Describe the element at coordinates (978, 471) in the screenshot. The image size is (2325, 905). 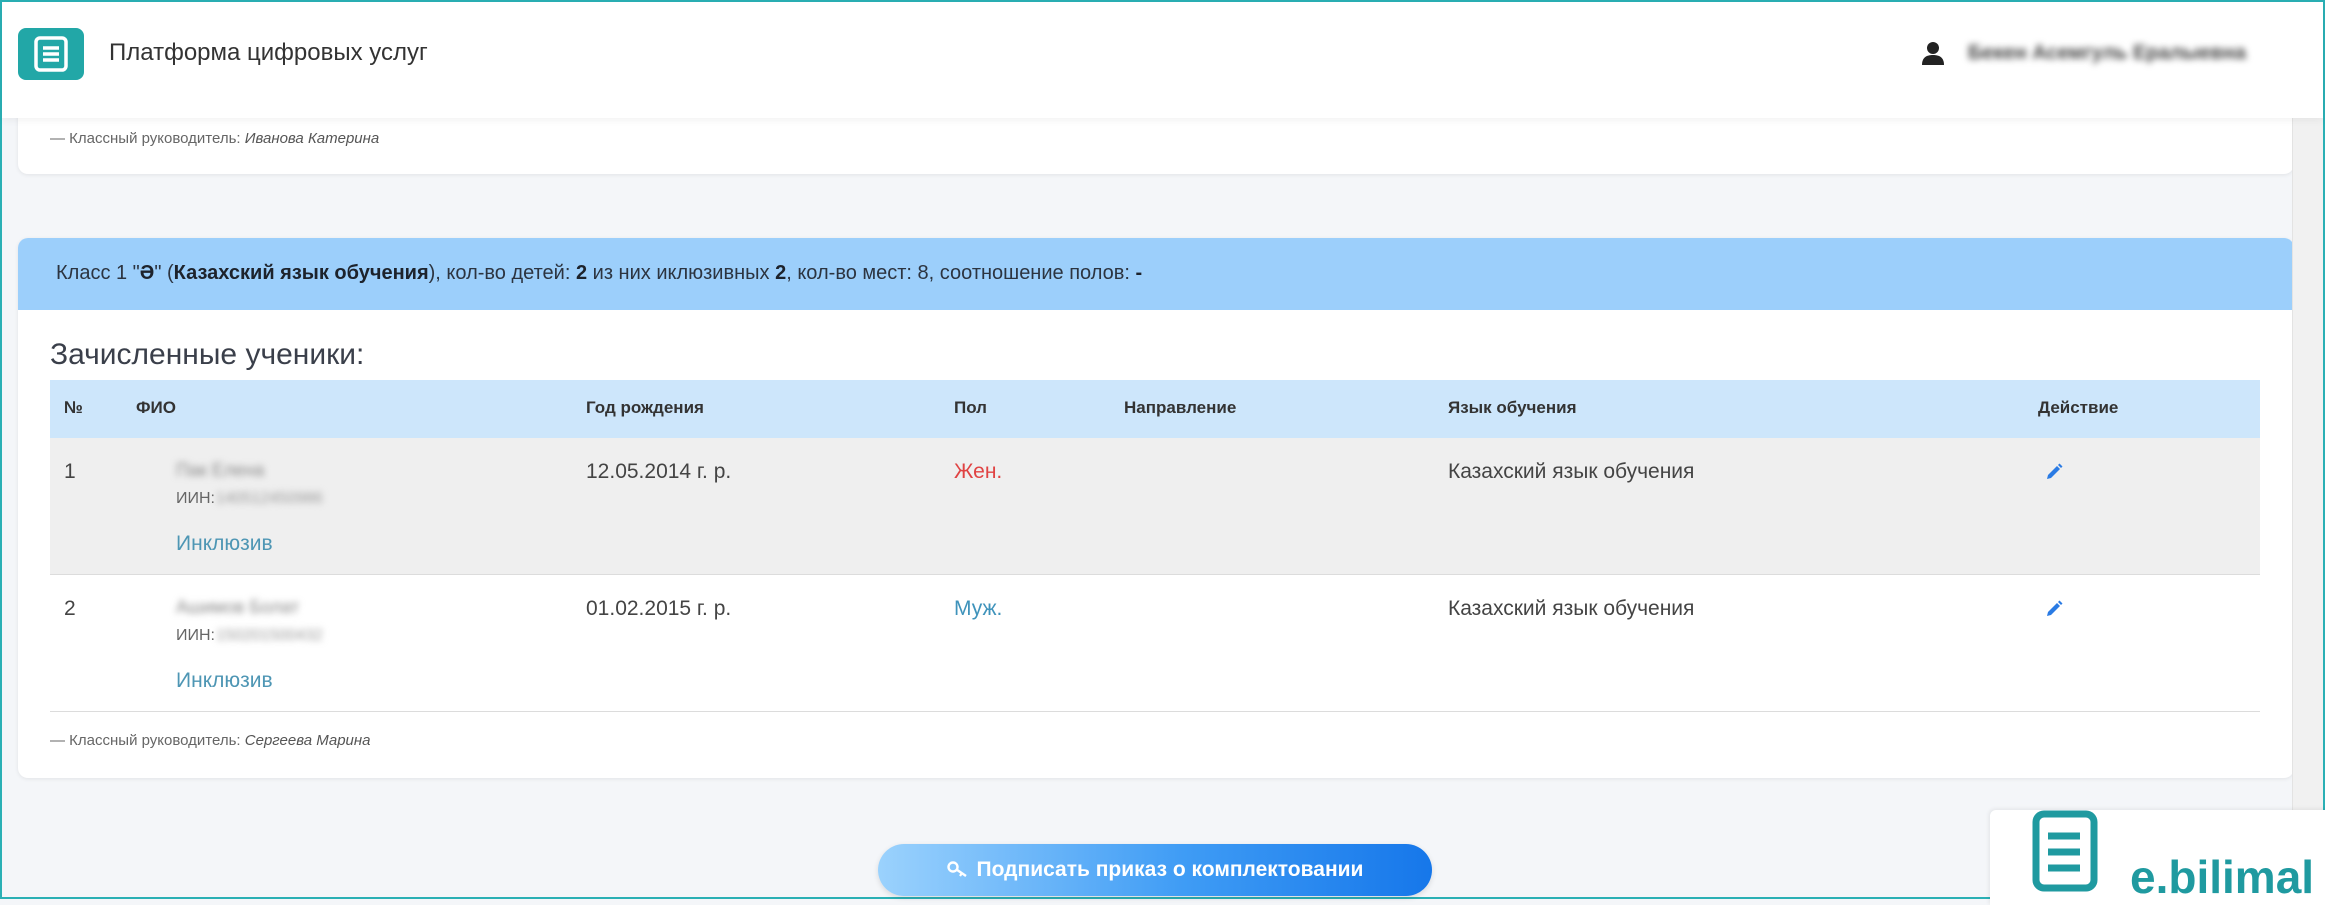
I see `sex-value: Жен.` at that location.